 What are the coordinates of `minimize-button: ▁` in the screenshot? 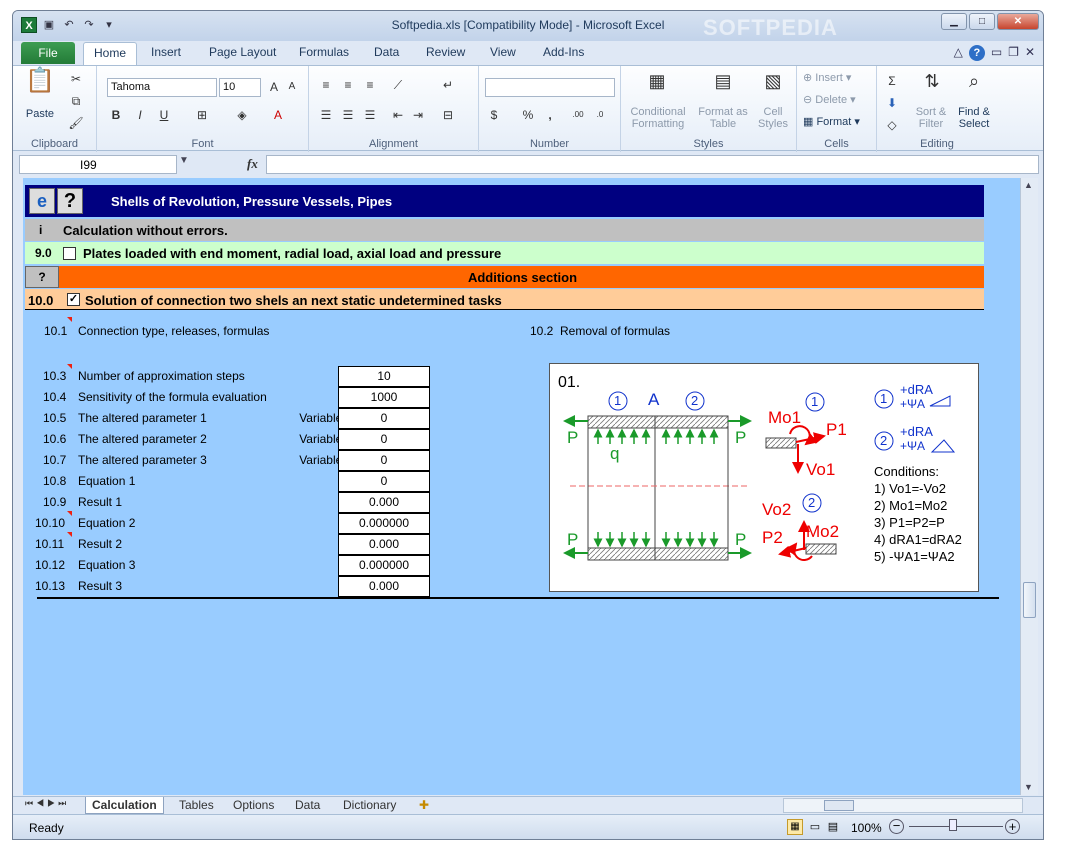 It's located at (954, 21).